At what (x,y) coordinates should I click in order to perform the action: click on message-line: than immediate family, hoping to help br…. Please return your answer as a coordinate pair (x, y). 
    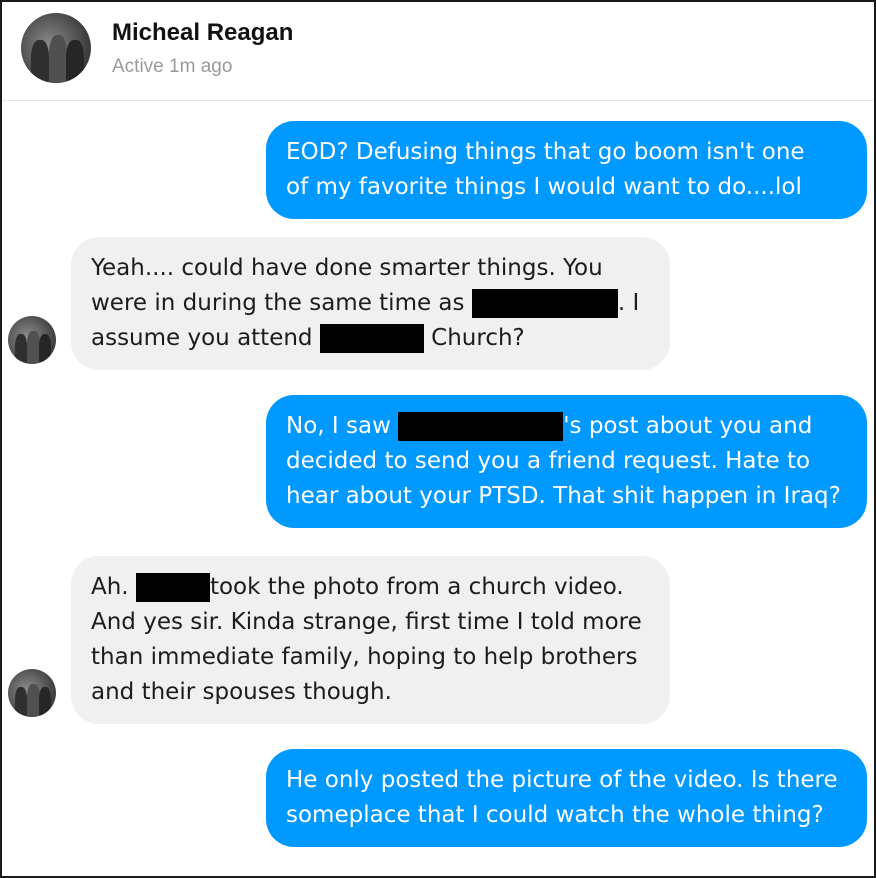
    Looking at the image, I should click on (364, 657).